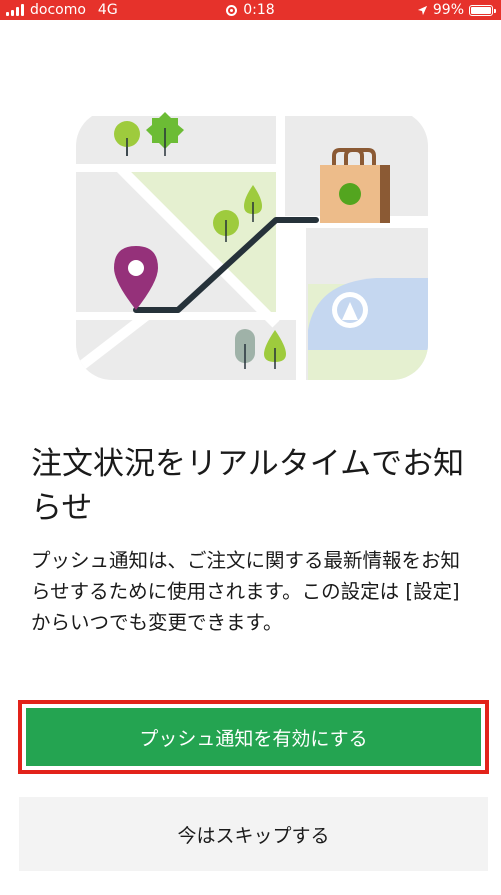  Describe the element at coordinates (253, 834) in the screenshot. I see `skip-button: 今はスキップする` at that location.